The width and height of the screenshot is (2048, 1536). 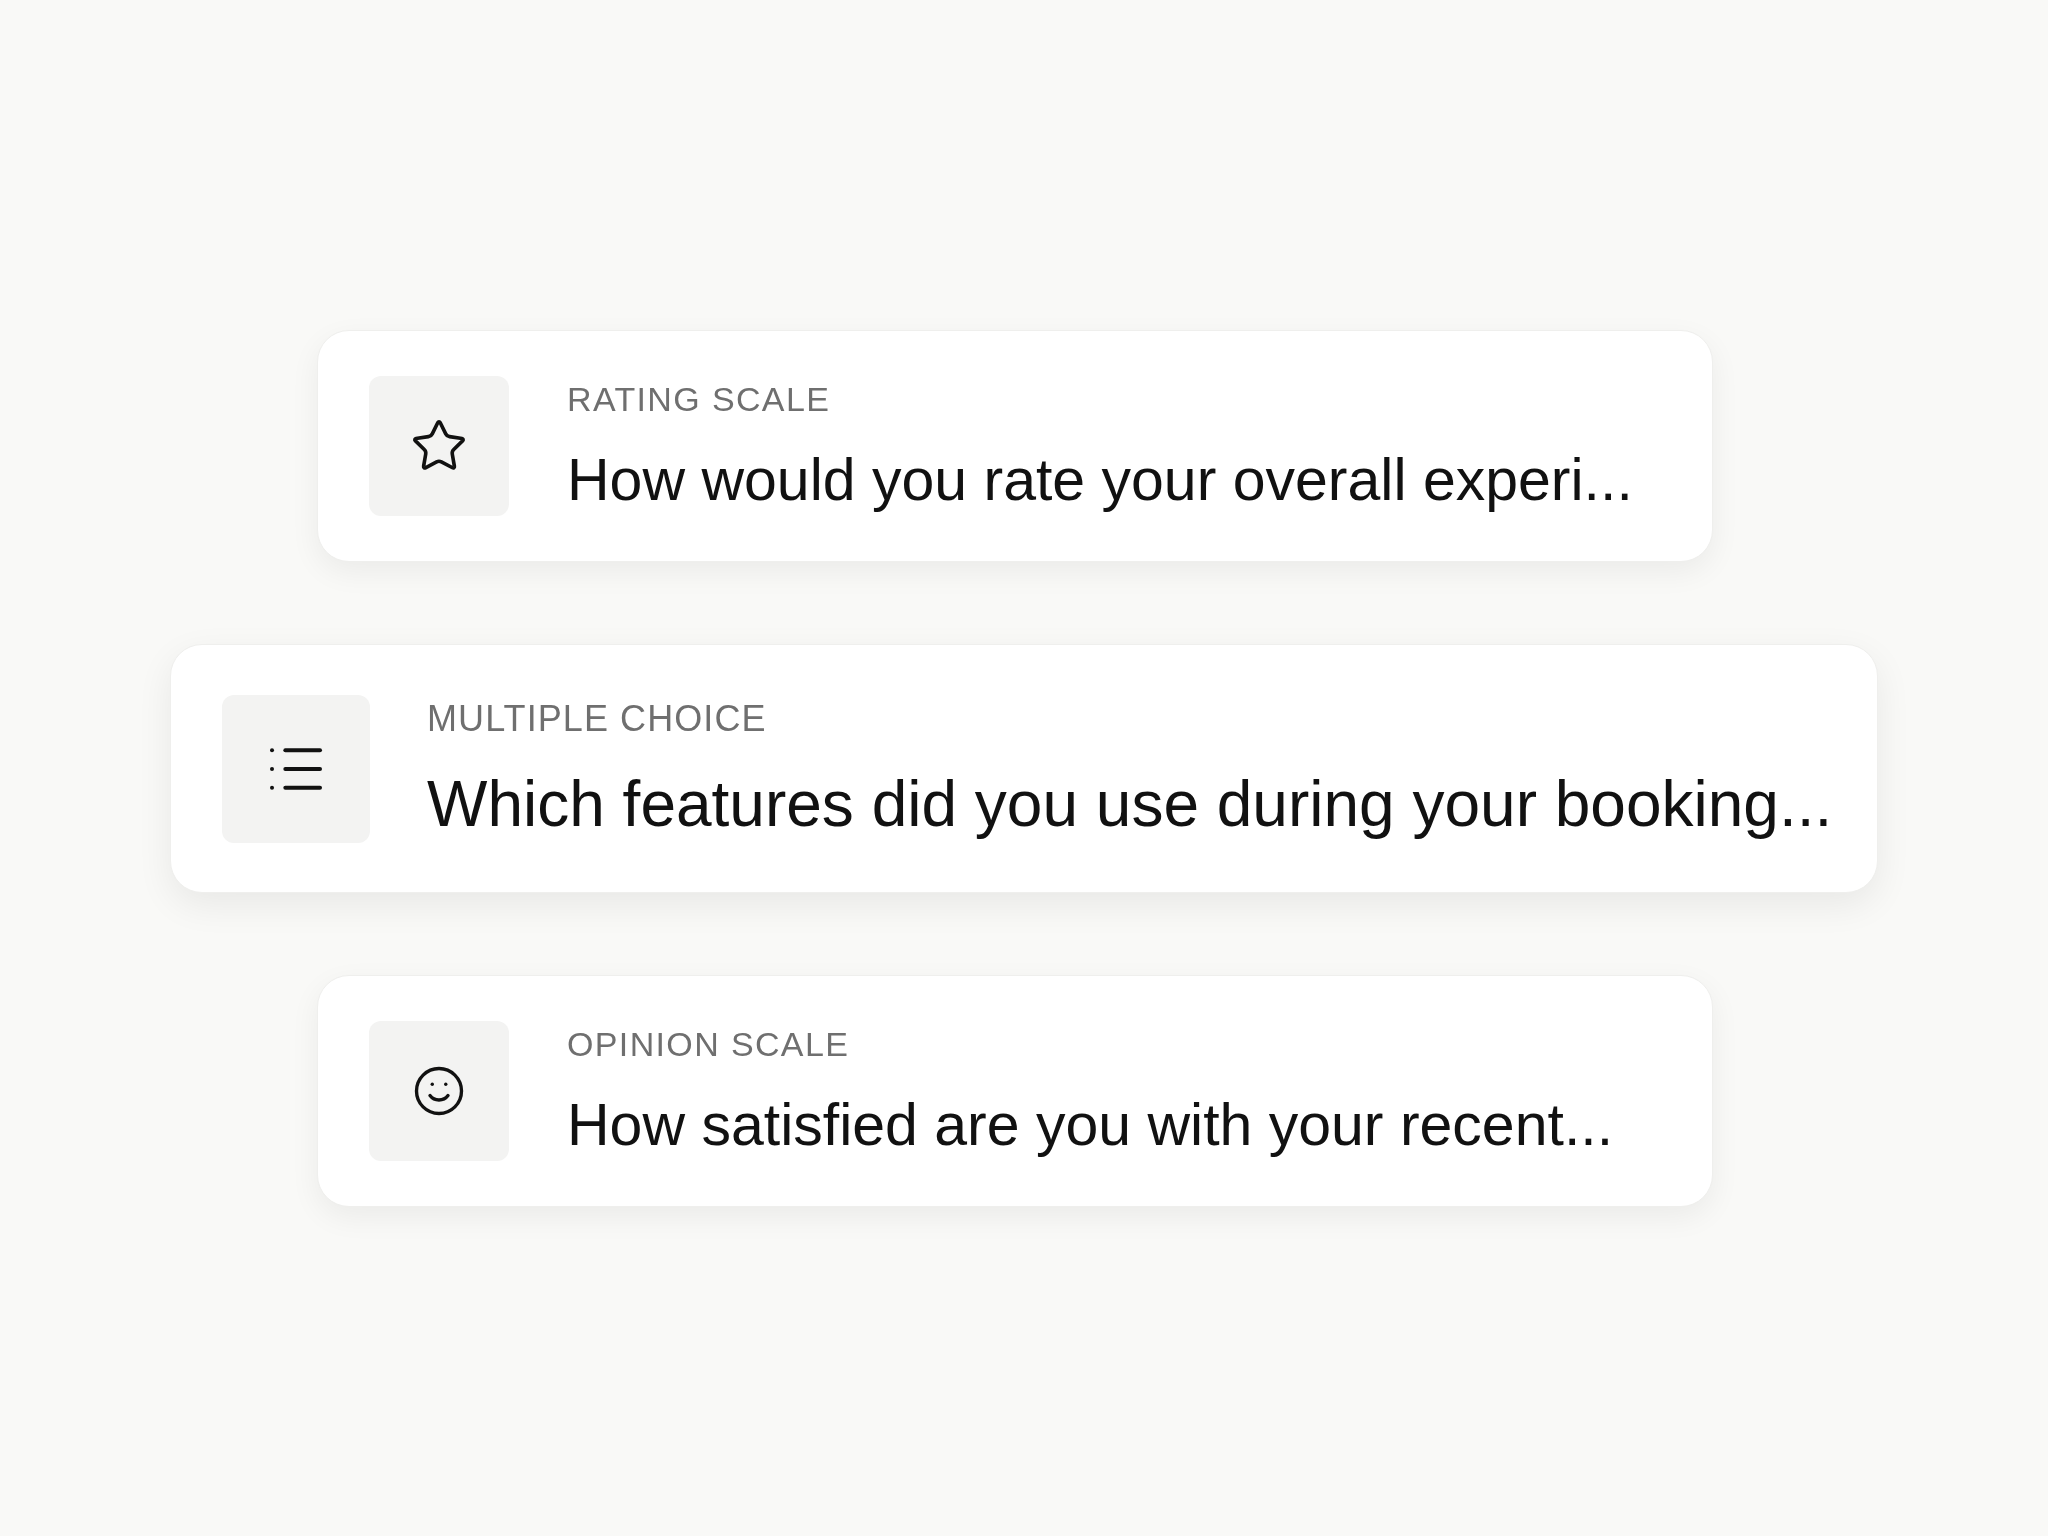 I want to click on smiley-icon, so click(x=439, y=1091).